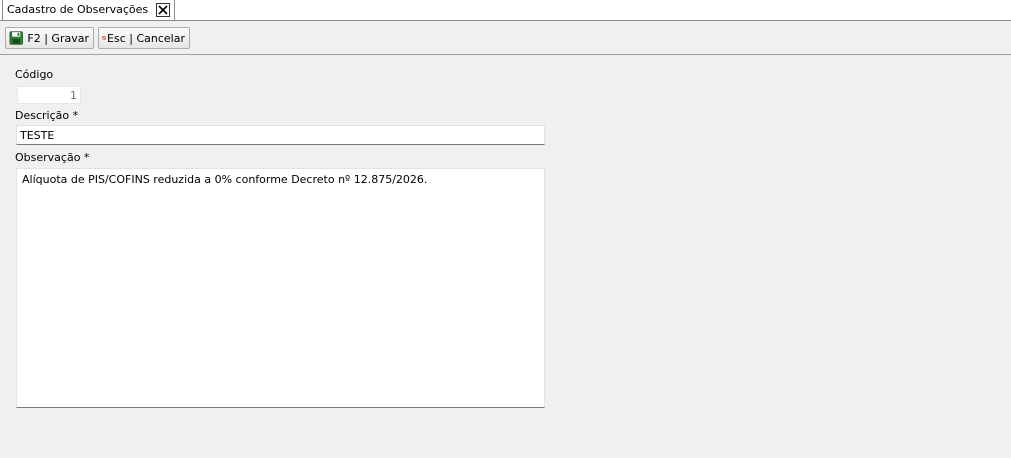 This screenshot has width=1011, height=458. Describe the element at coordinates (49, 95) in the screenshot. I see `codigo-field: 1` at that location.